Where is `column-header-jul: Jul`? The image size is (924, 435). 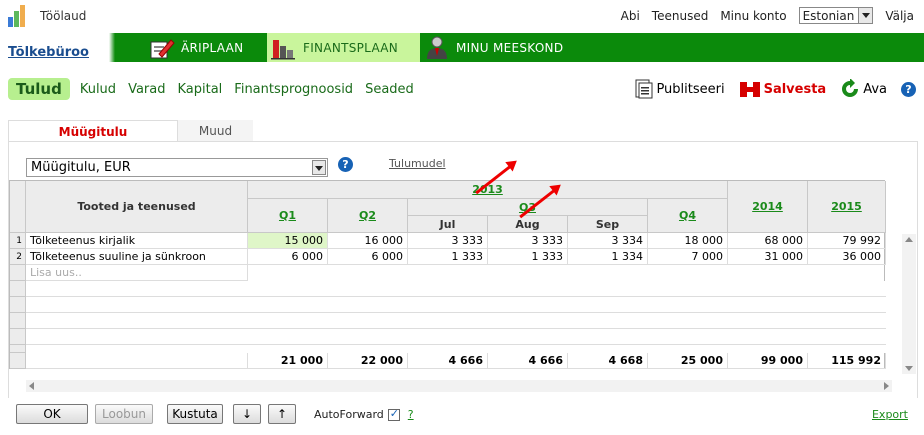
column-header-jul: Jul is located at coordinates (448, 224).